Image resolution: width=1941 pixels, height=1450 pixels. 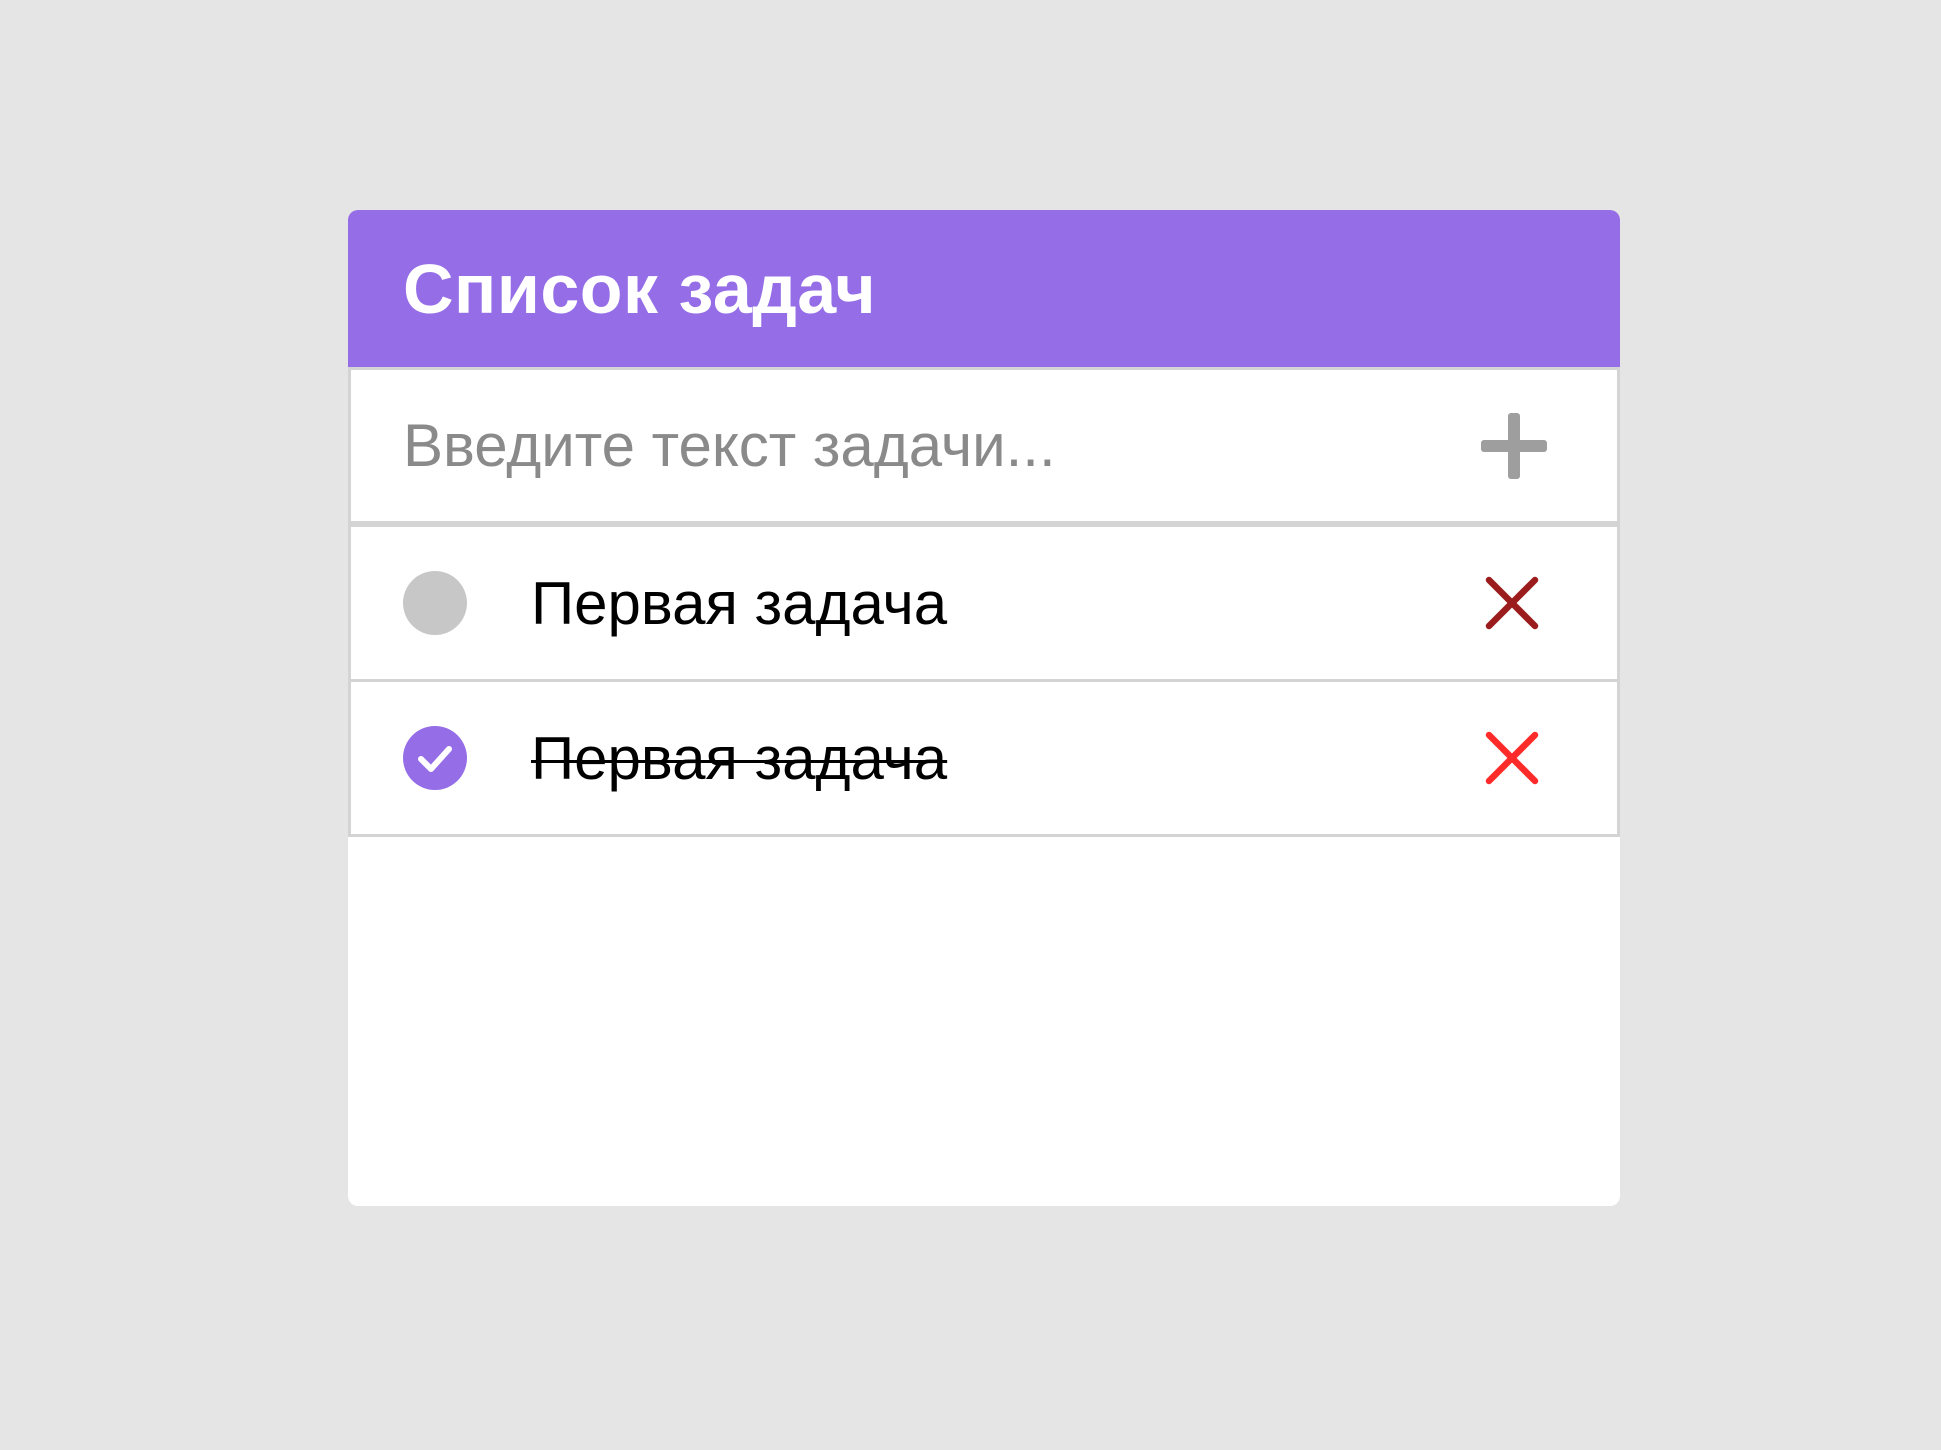 I want to click on check-icon, so click(x=435, y=759).